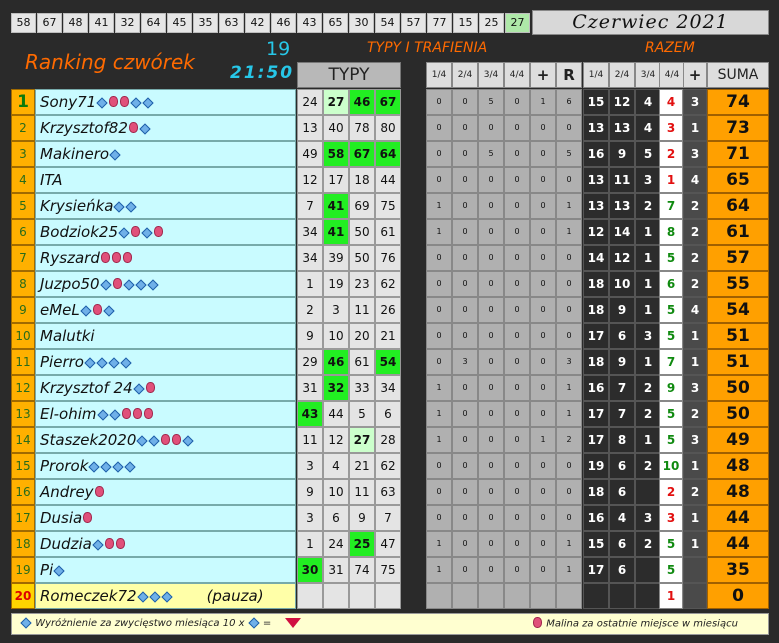 Image resolution: width=779 pixels, height=643 pixels. I want to click on player-name: Pierro, so click(62, 362).